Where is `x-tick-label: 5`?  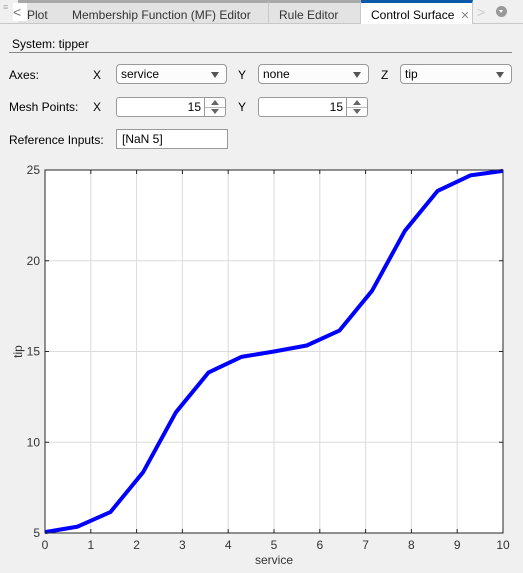
x-tick-label: 5 is located at coordinates (274, 545).